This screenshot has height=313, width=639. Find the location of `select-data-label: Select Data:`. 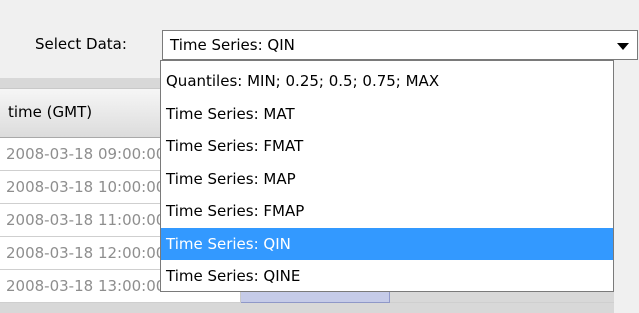

select-data-label: Select Data: is located at coordinates (81, 44).